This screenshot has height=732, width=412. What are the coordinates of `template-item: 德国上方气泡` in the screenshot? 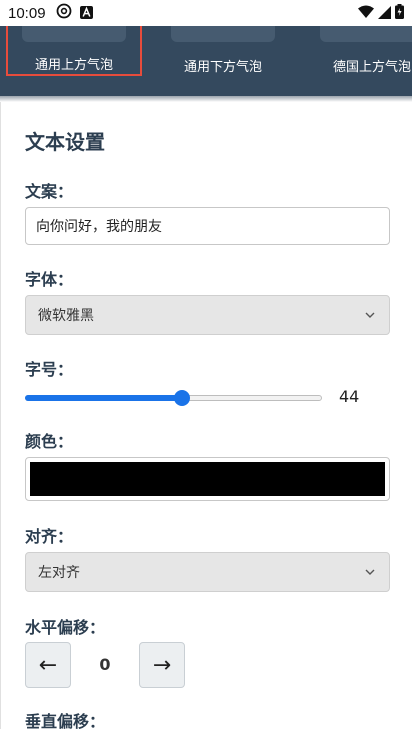 It's located at (358, 51).